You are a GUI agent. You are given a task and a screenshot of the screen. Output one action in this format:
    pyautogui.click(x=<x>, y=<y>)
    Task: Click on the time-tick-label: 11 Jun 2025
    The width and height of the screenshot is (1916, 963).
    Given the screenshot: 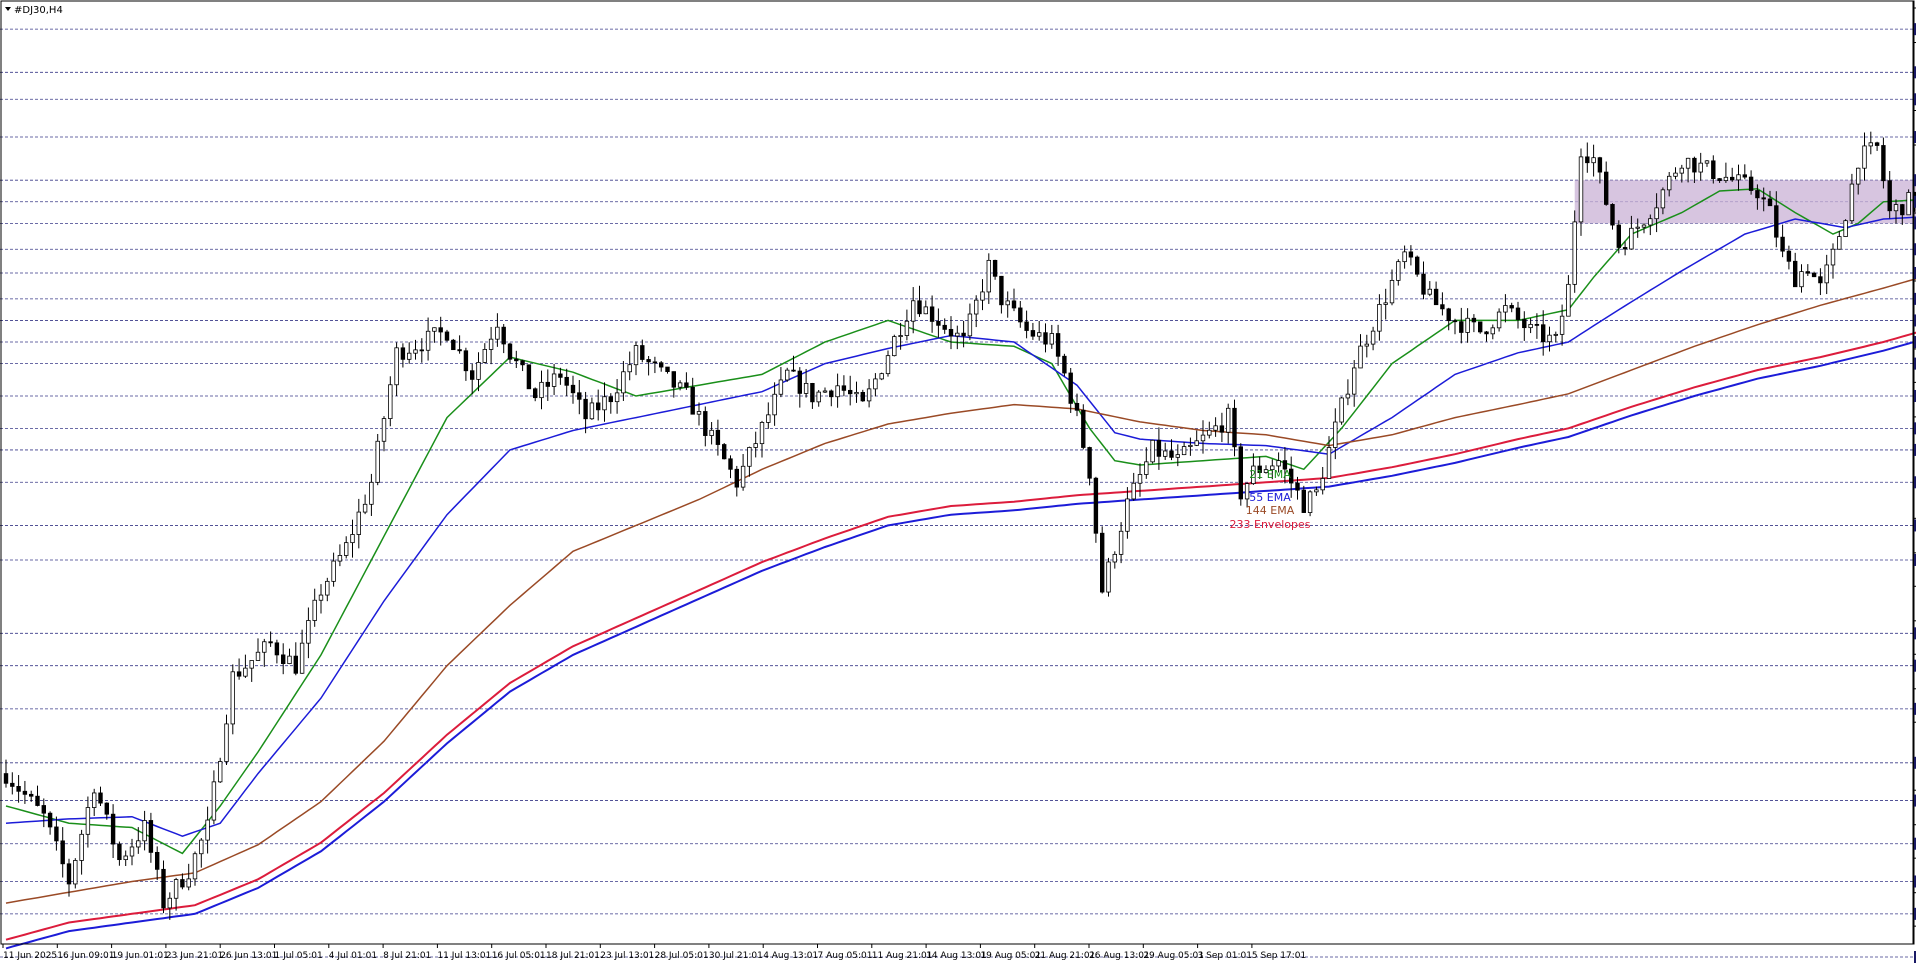 What is the action you would take?
    pyautogui.click(x=30, y=956)
    